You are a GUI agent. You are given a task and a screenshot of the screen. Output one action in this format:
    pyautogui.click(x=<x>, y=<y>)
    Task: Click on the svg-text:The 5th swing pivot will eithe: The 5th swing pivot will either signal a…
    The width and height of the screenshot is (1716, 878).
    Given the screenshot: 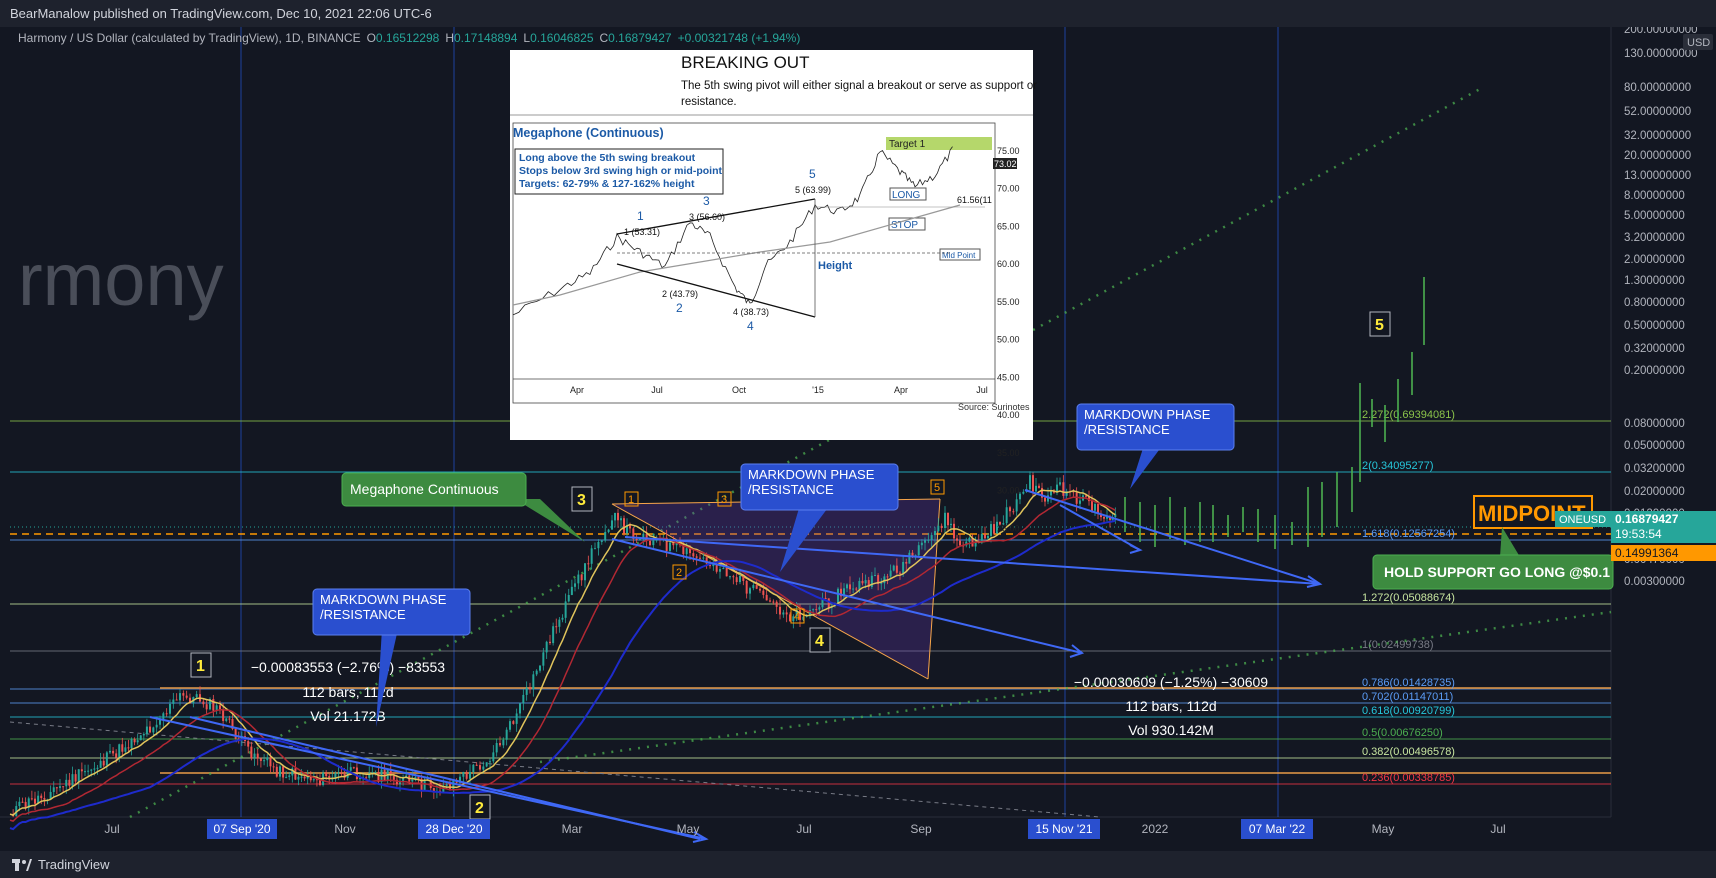 What is the action you would take?
    pyautogui.click(x=859, y=86)
    